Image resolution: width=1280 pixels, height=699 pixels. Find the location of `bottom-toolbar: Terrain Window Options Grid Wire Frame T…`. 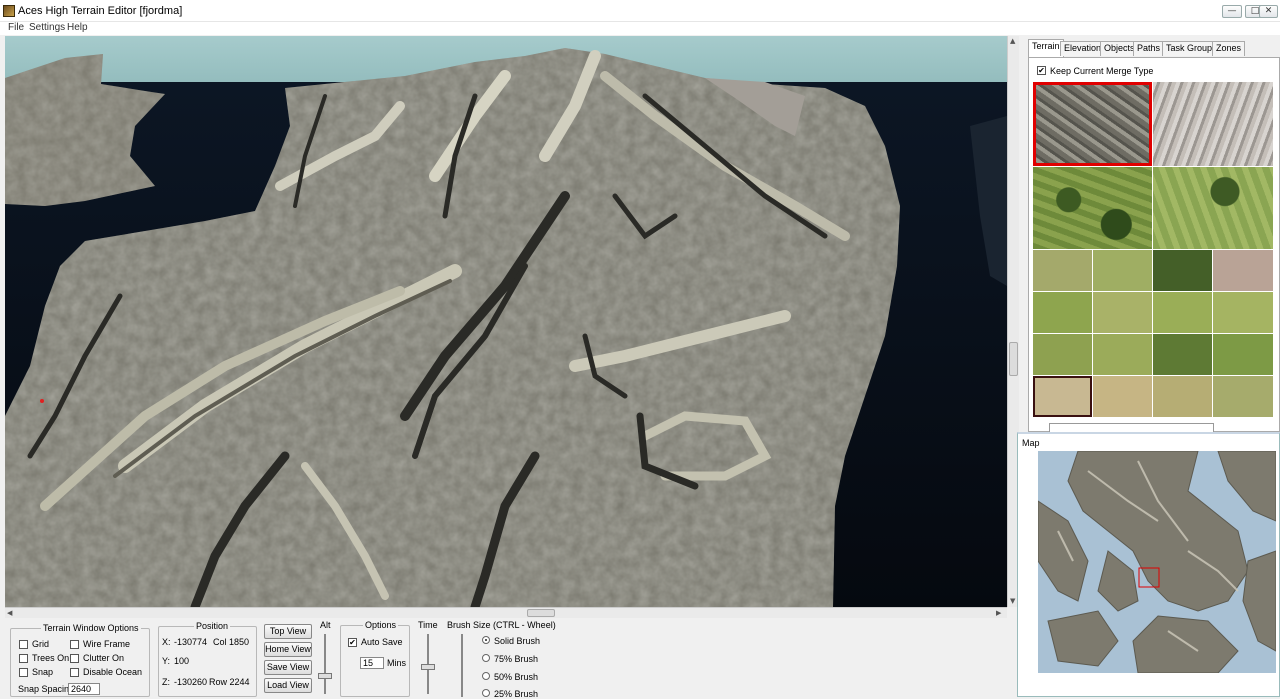

bottom-toolbar: Terrain Window Options Grid Wire Frame T… is located at coordinates (508, 658).